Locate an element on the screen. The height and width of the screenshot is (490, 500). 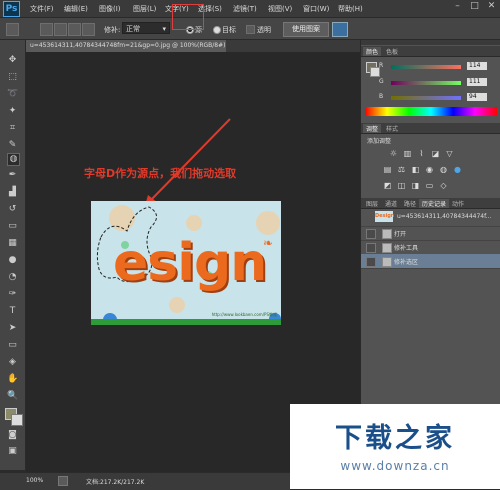
site-watermark: 下载之家 www.downza.cn is located at coordinates (395, 446).